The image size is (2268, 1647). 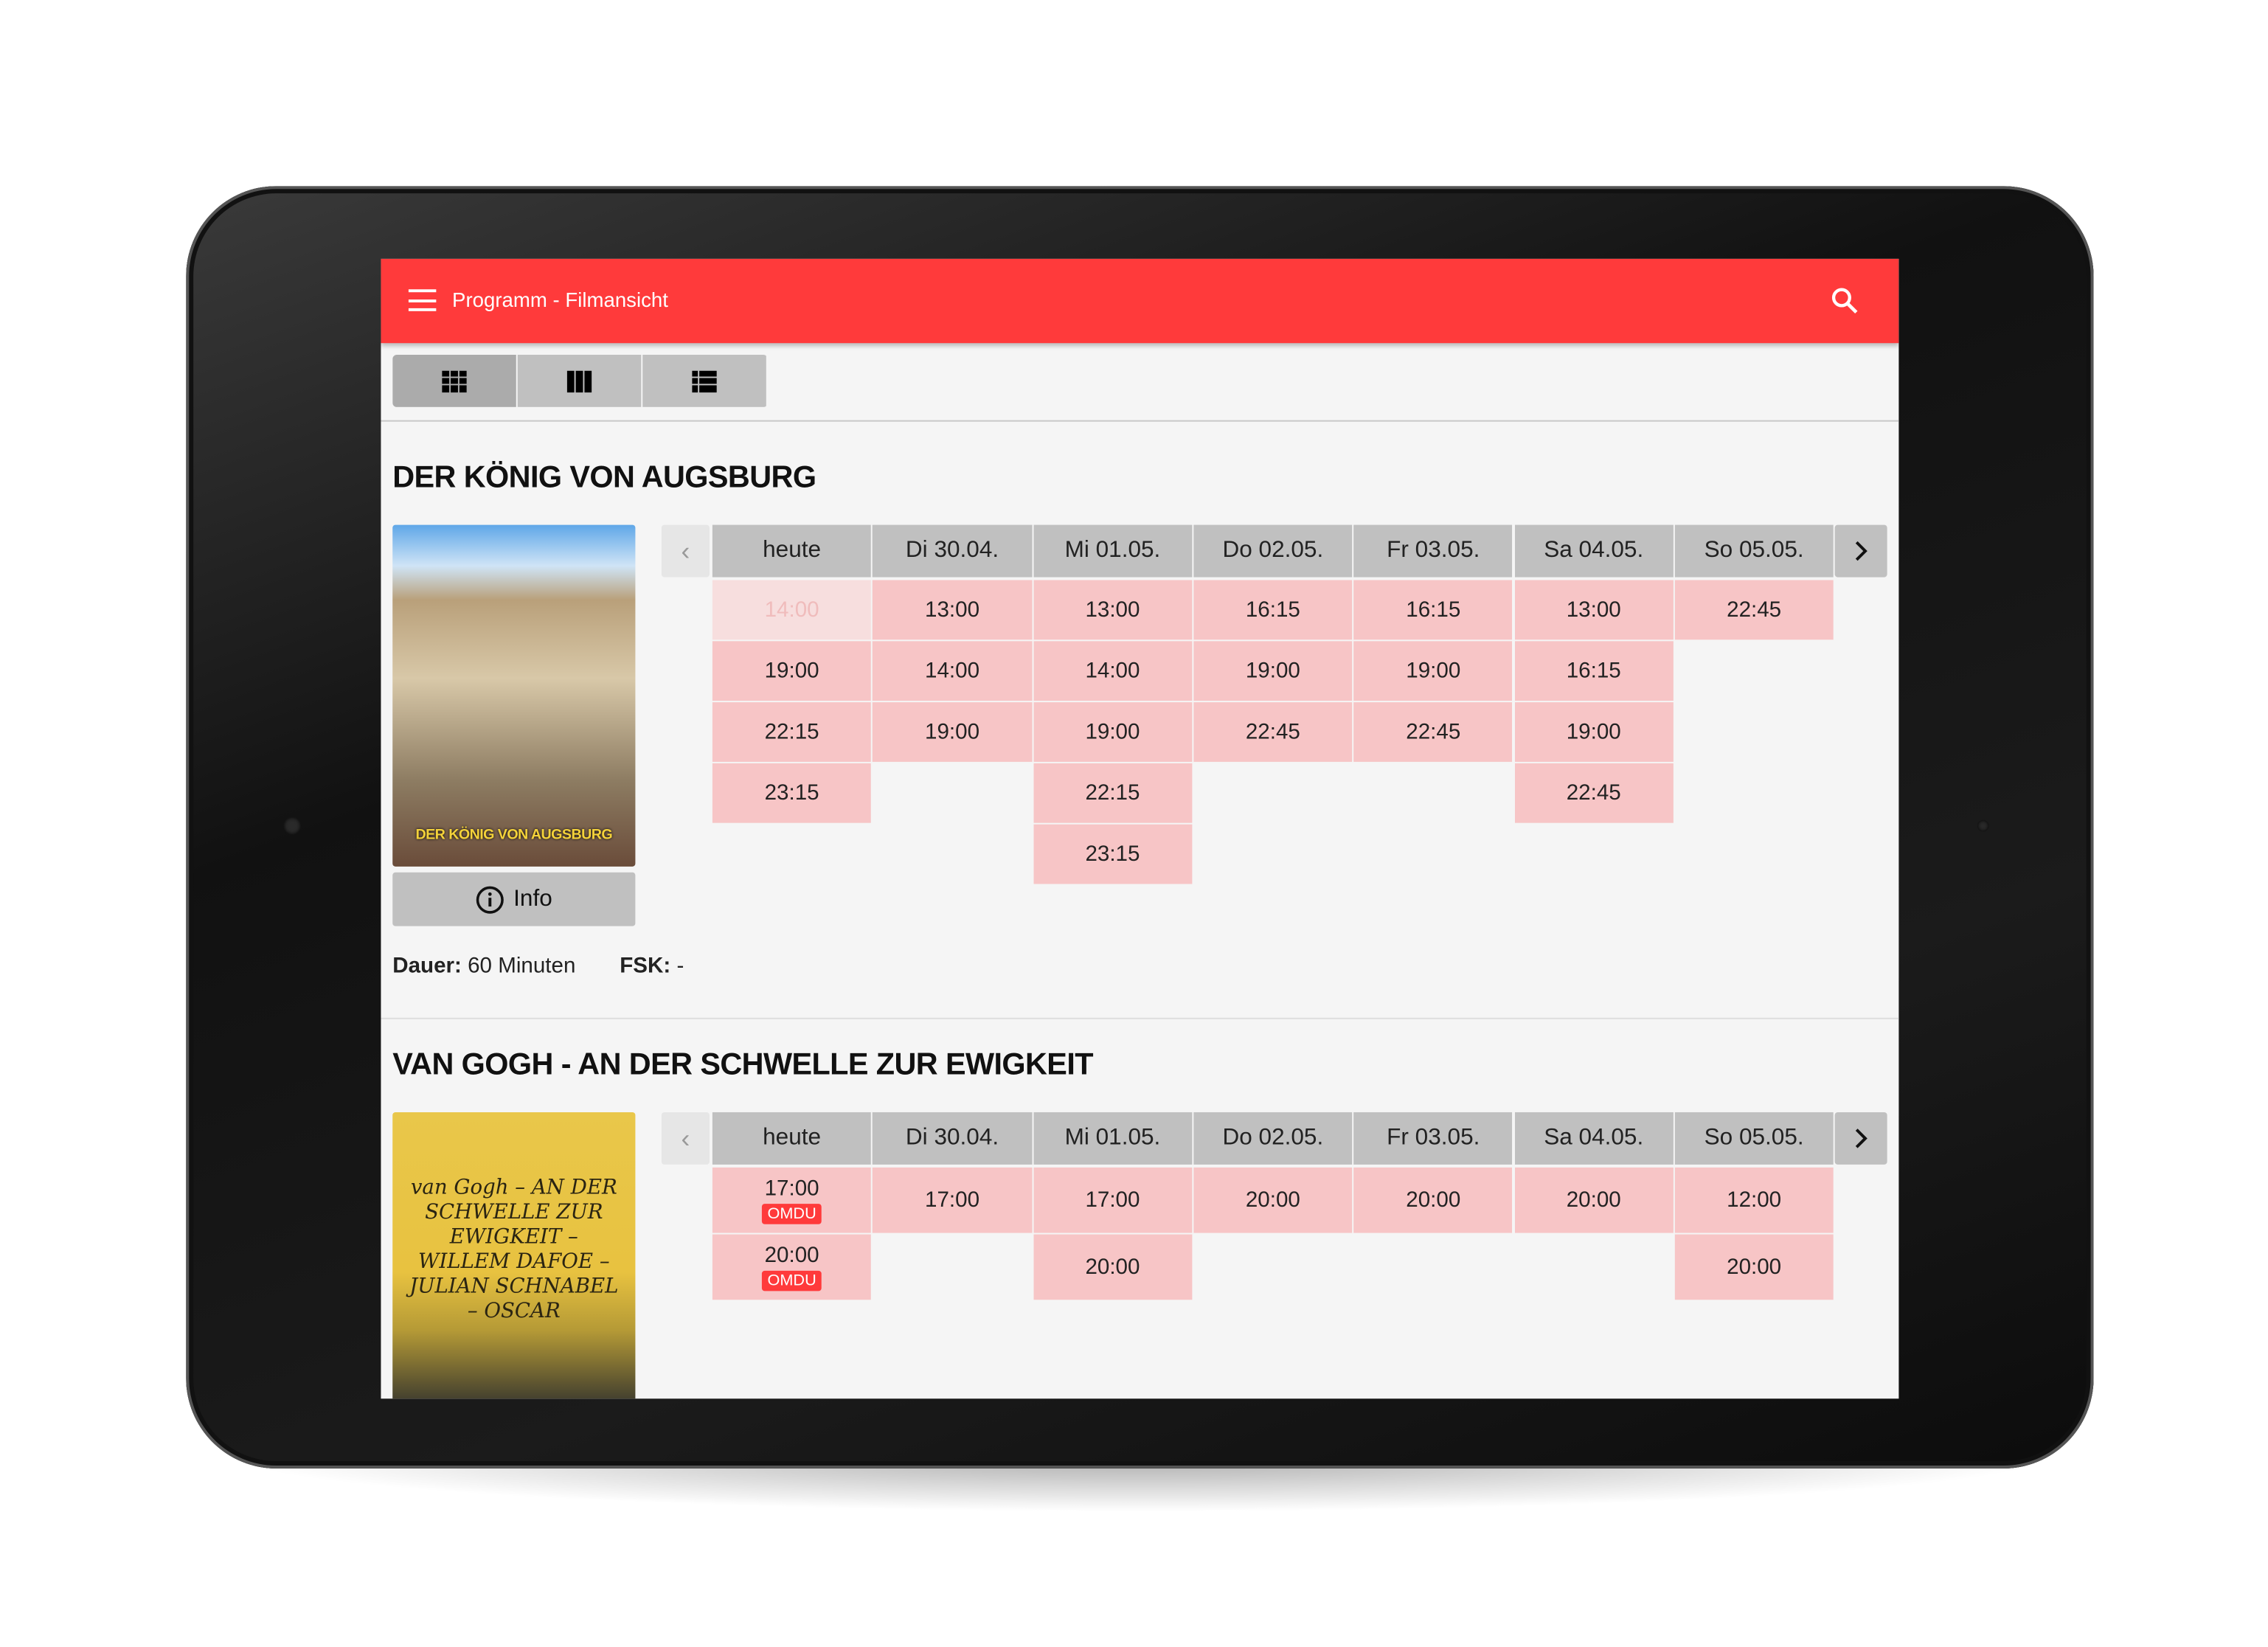 What do you see at coordinates (680, 966) in the screenshot?
I see `fsk-value: -` at bounding box center [680, 966].